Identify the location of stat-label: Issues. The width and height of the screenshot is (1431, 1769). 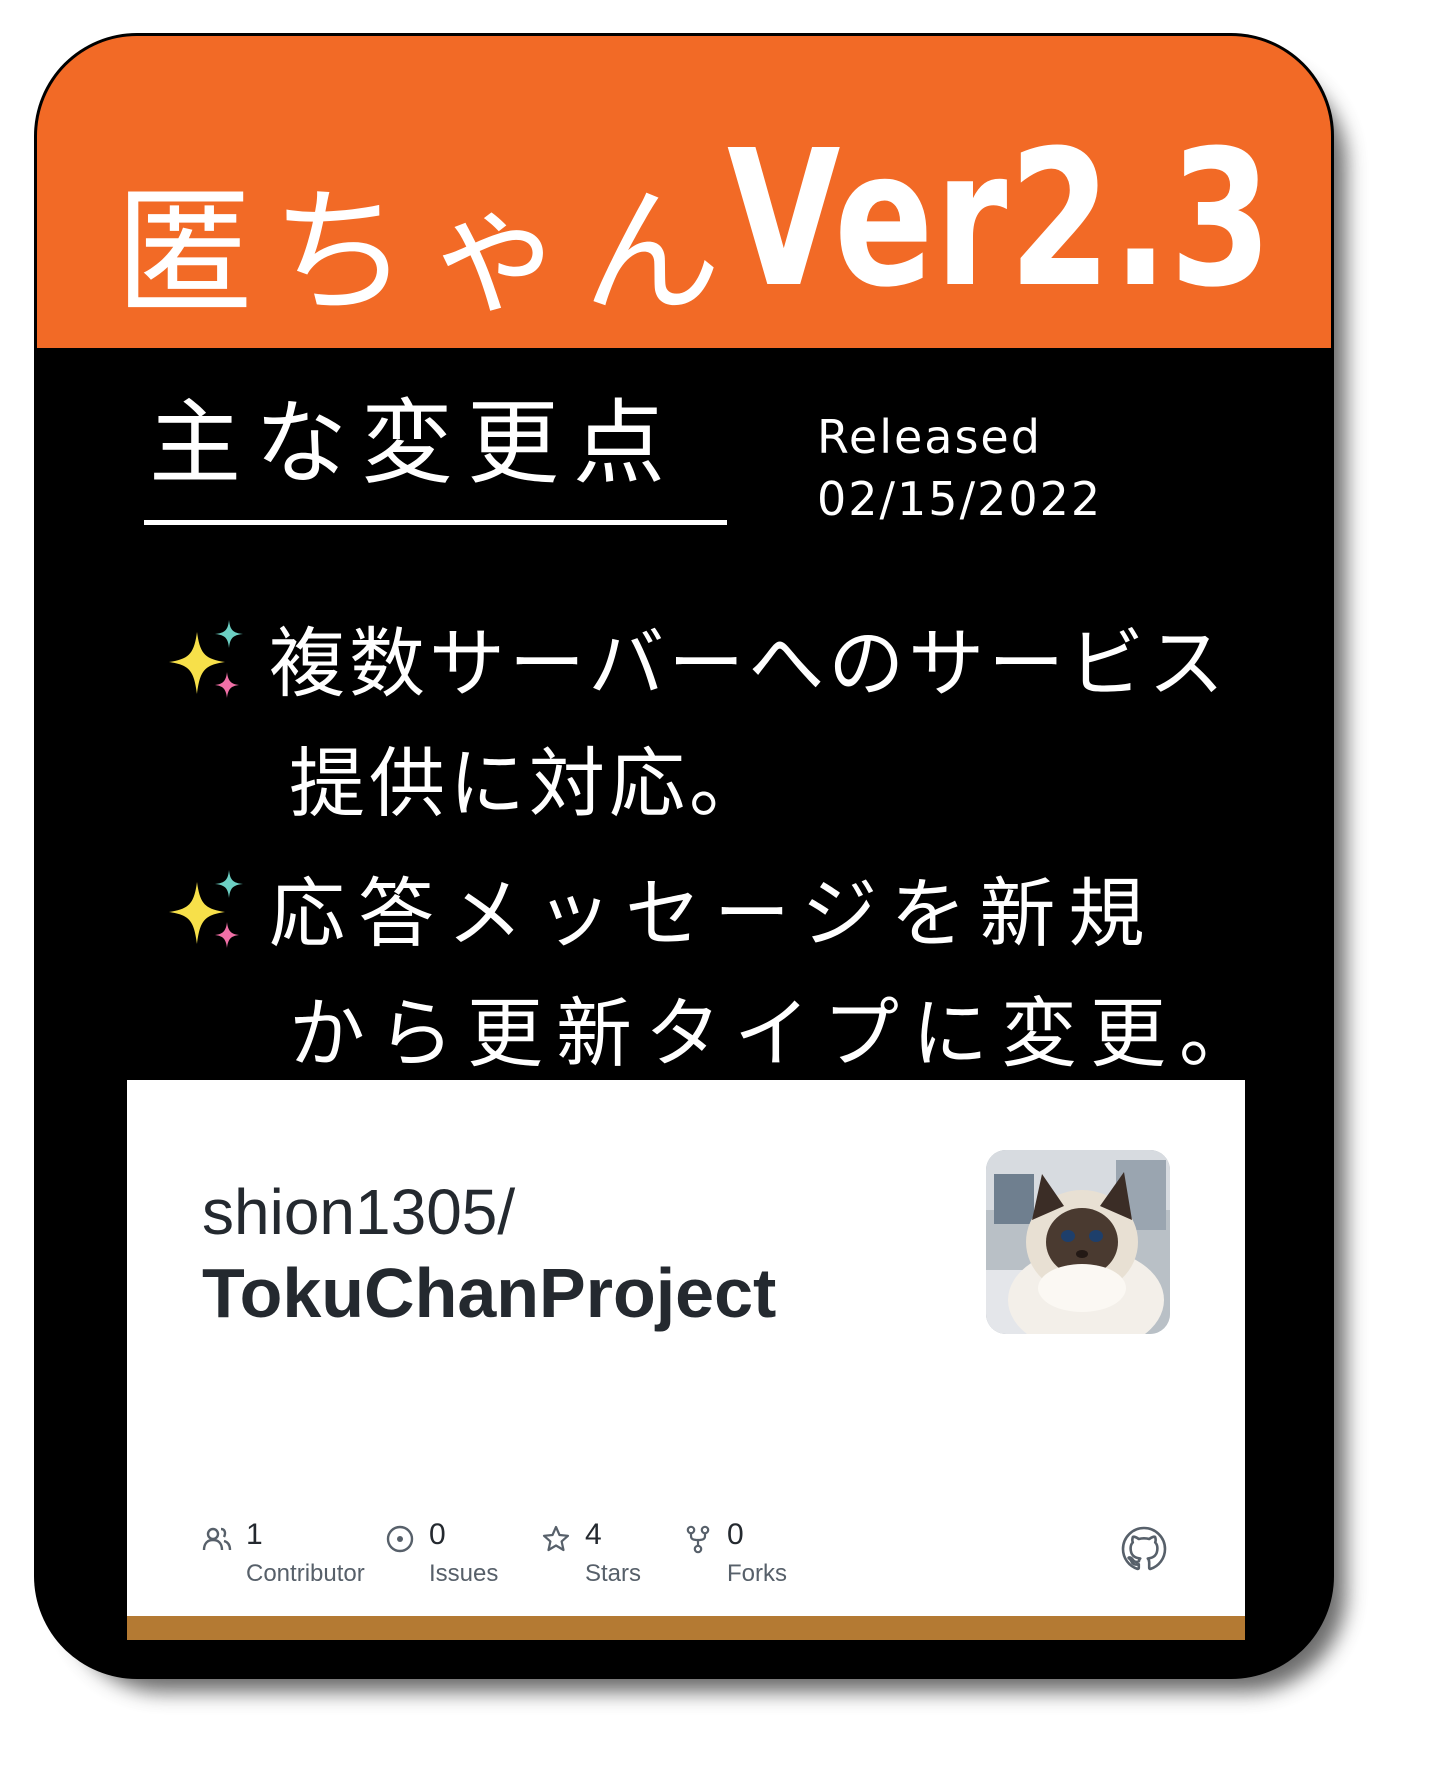
(464, 1573).